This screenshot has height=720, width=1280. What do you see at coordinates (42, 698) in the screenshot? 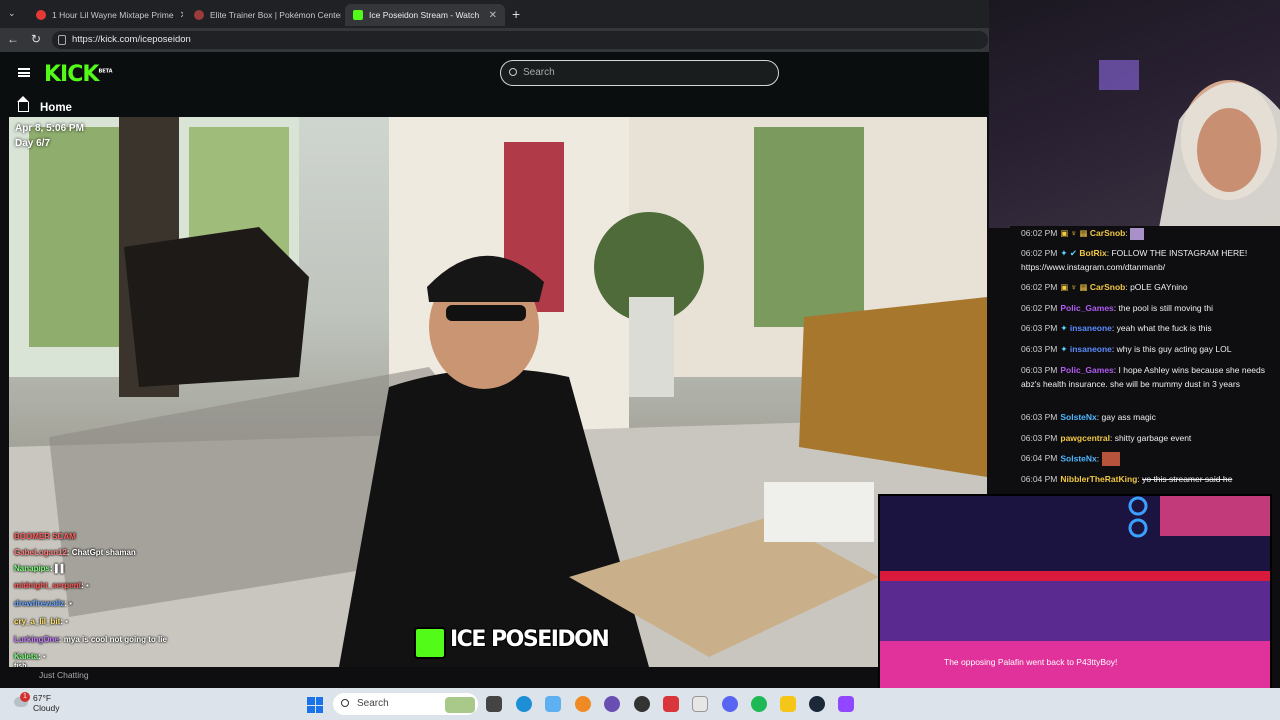
I see `weather-temp: 67°F` at bounding box center [42, 698].